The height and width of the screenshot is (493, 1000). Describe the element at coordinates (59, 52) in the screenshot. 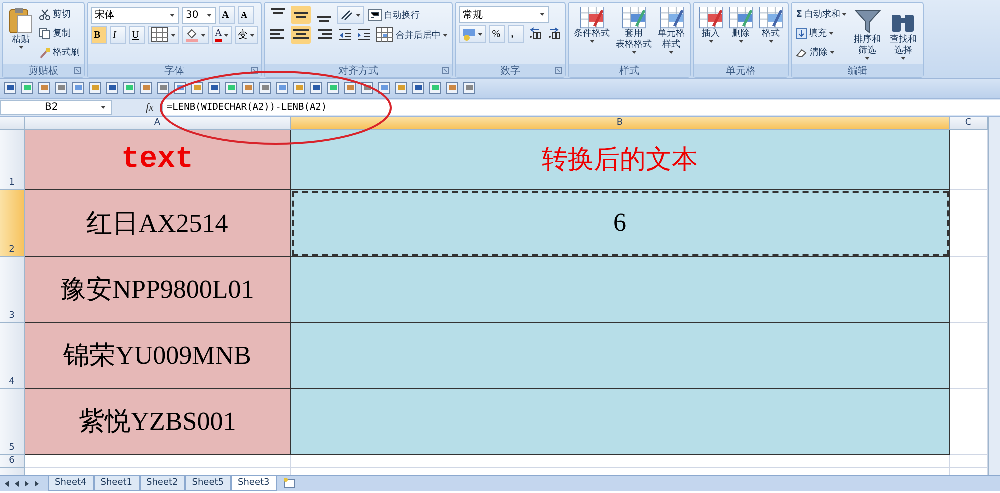

I see `clipboard-item: 格式刷` at that location.